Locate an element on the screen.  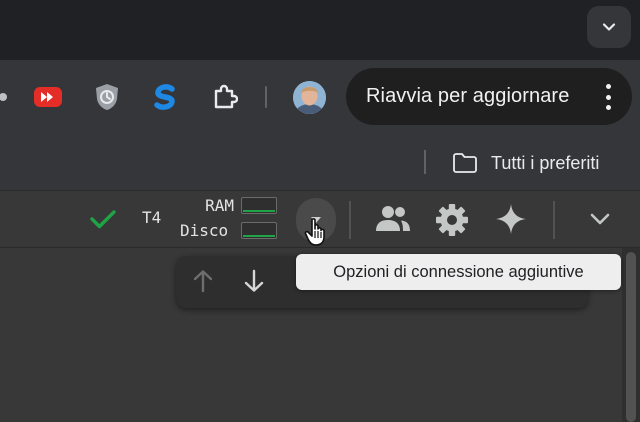
tab-search-button is located at coordinates (609, 27).